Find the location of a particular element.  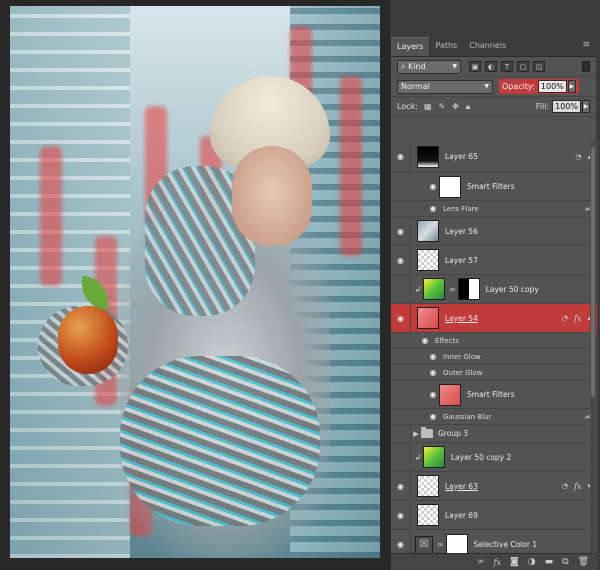

fill-control: Fill: 100% ▶ is located at coordinates (563, 106).